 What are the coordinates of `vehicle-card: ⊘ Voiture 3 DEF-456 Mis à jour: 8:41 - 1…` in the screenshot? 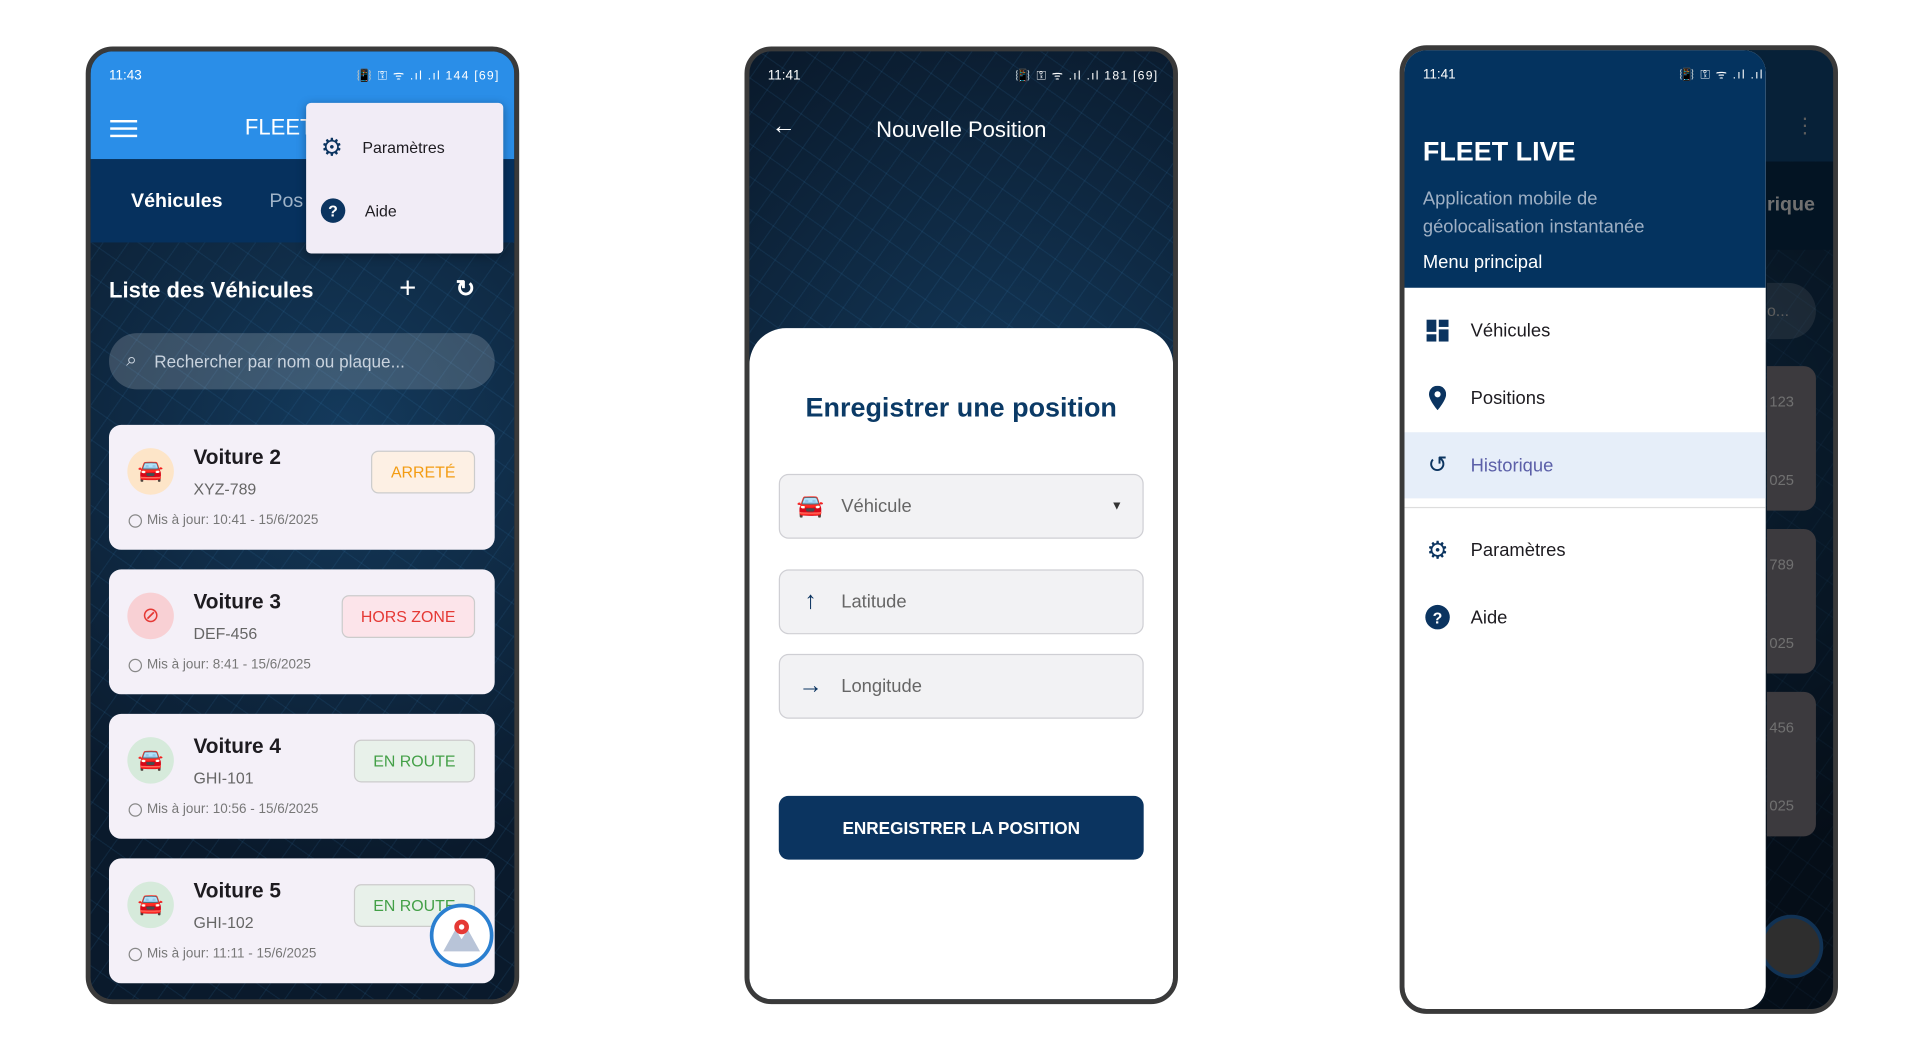 It's located at (301, 632).